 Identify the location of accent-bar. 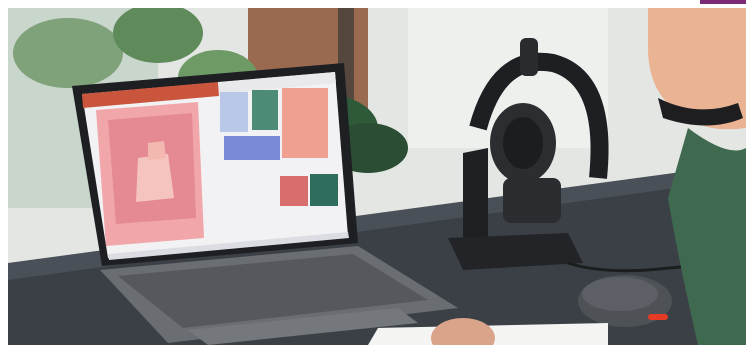
(723, 2).